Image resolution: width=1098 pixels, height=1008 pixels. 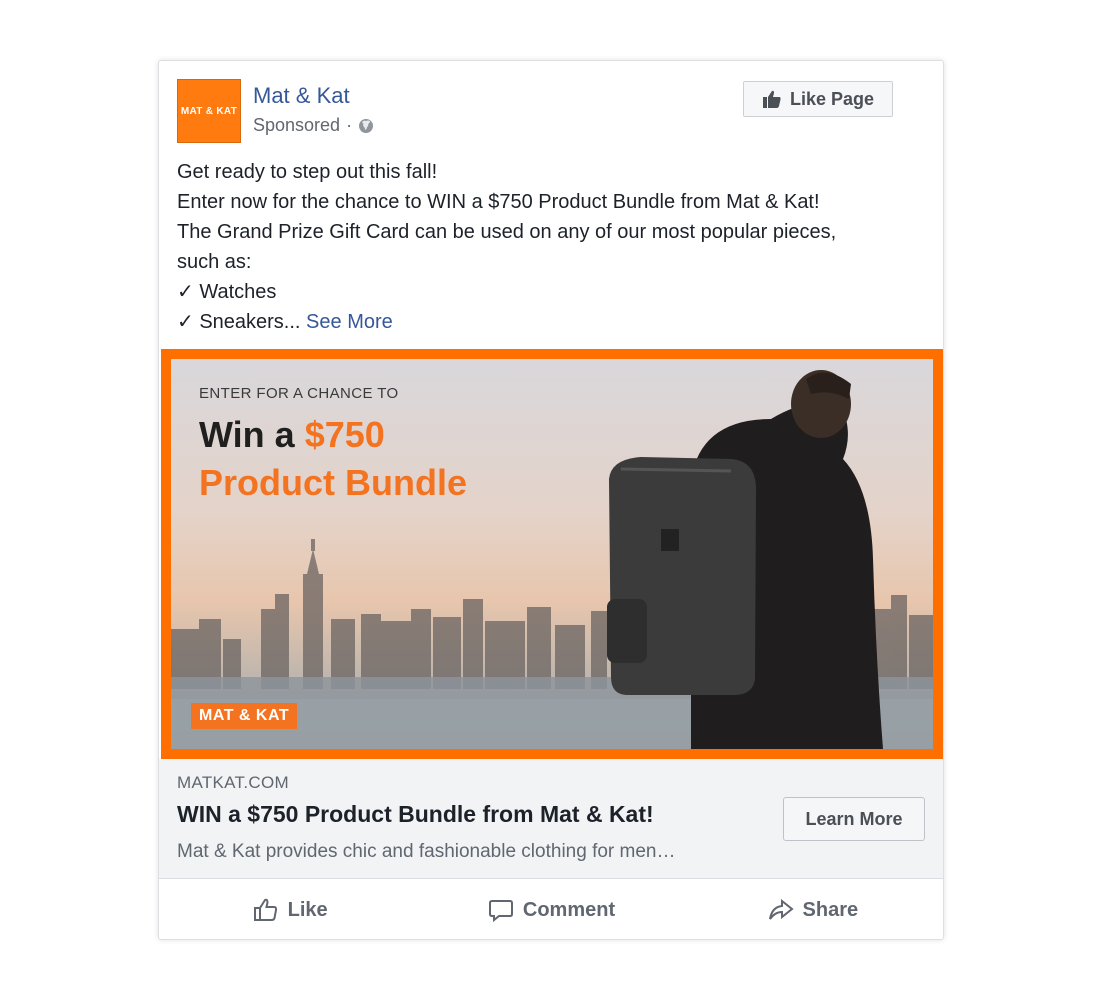 What do you see at coordinates (333, 482) in the screenshot?
I see `ad-headline-line2: Product Bundle` at bounding box center [333, 482].